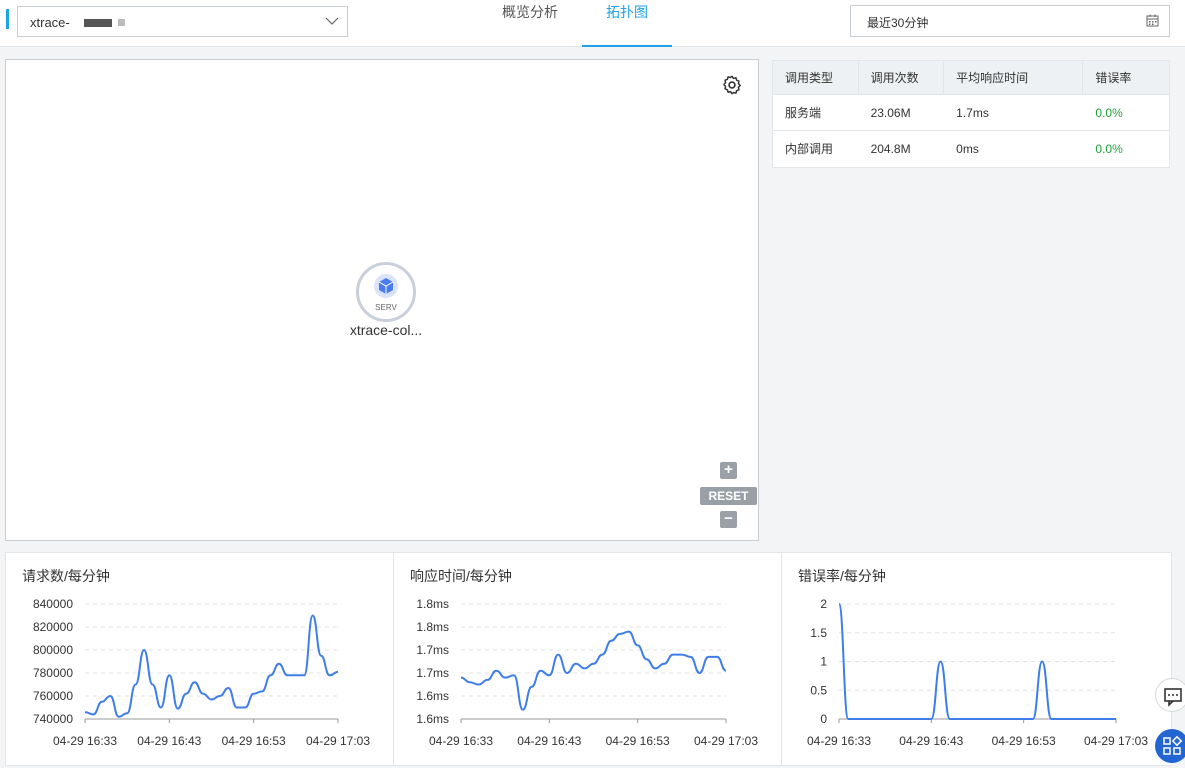 Image resolution: width=1185 pixels, height=768 pixels. Describe the element at coordinates (50, 22) in the screenshot. I see `application-select-value: xtrace-` at that location.